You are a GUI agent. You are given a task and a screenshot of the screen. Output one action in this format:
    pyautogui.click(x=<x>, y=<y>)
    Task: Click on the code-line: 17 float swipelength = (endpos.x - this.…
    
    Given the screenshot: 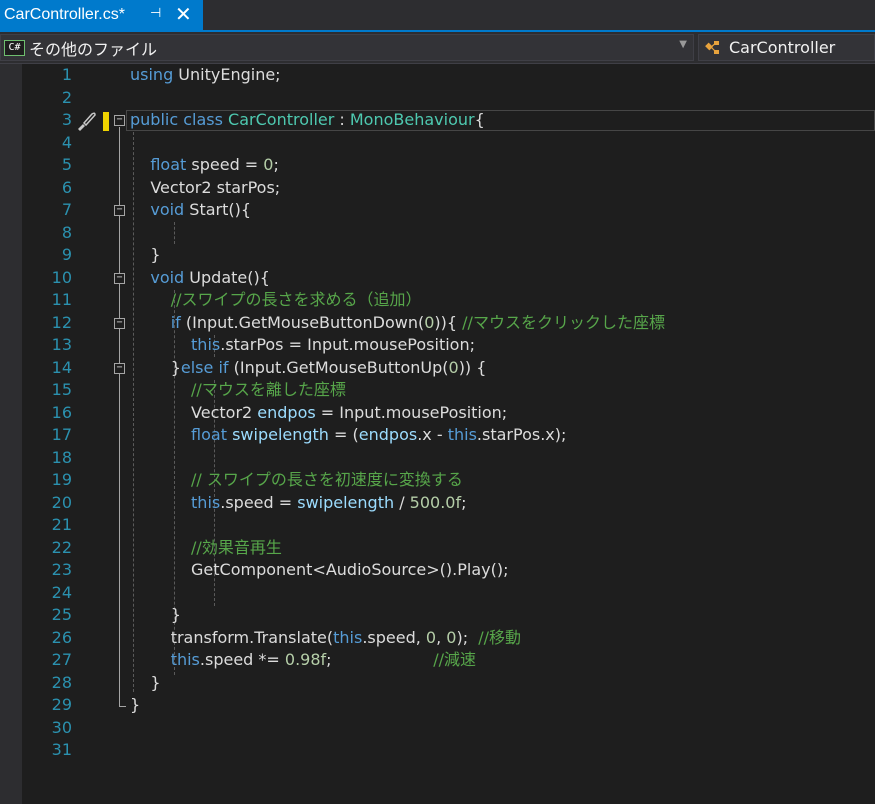 What is the action you would take?
    pyautogui.click(x=437, y=435)
    